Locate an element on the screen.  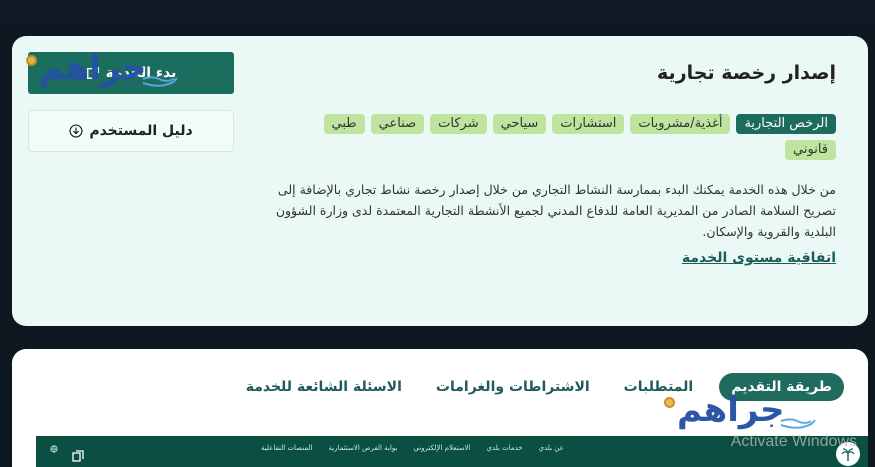
tag-consulting: استشارات is located at coordinates (588, 124).